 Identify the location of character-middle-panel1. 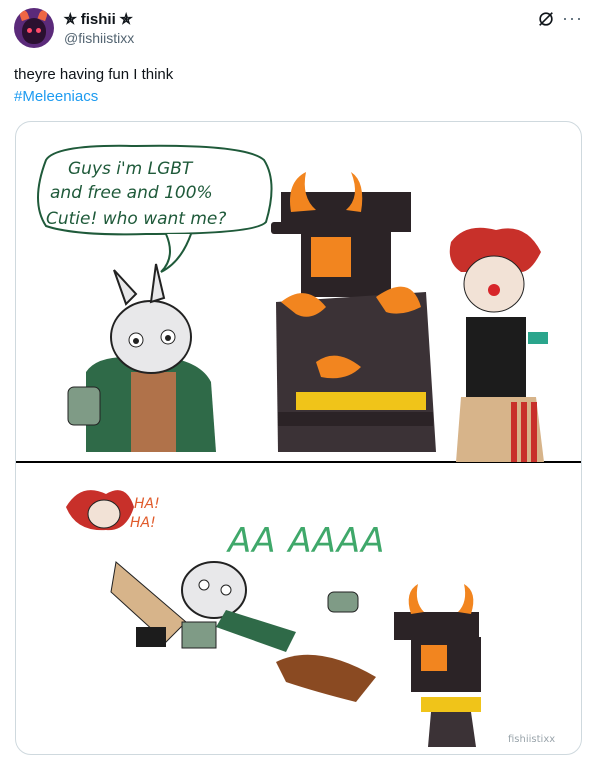
(353, 312).